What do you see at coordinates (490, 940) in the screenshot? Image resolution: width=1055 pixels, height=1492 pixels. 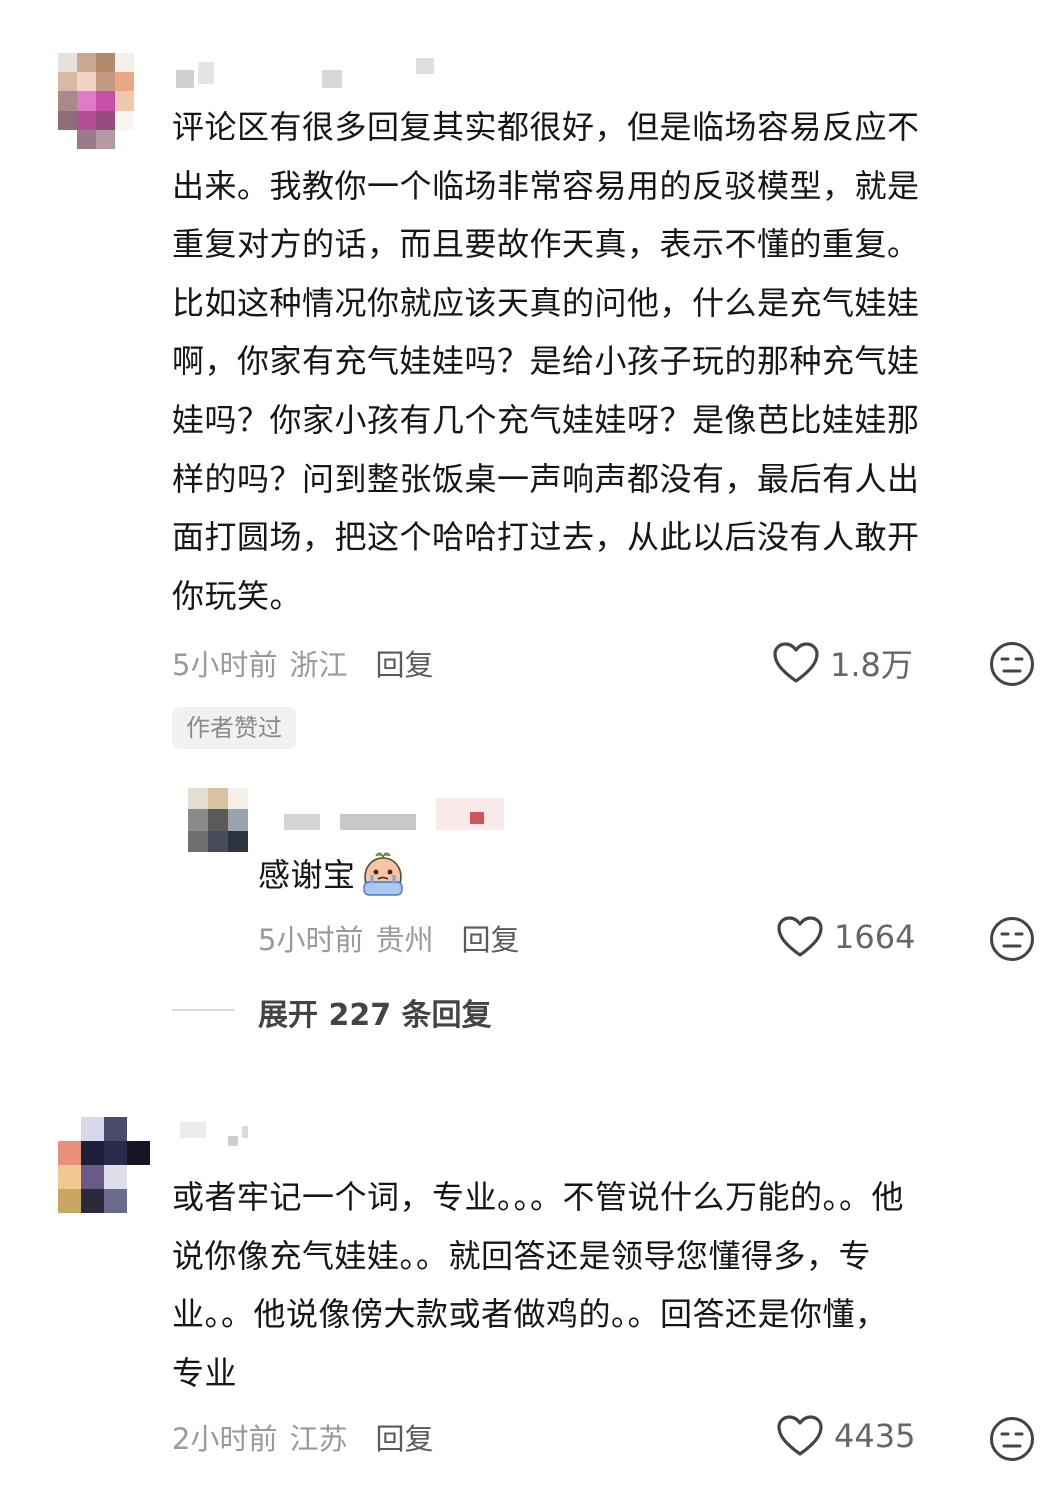 I see `reply-reply-button: 回复` at bounding box center [490, 940].